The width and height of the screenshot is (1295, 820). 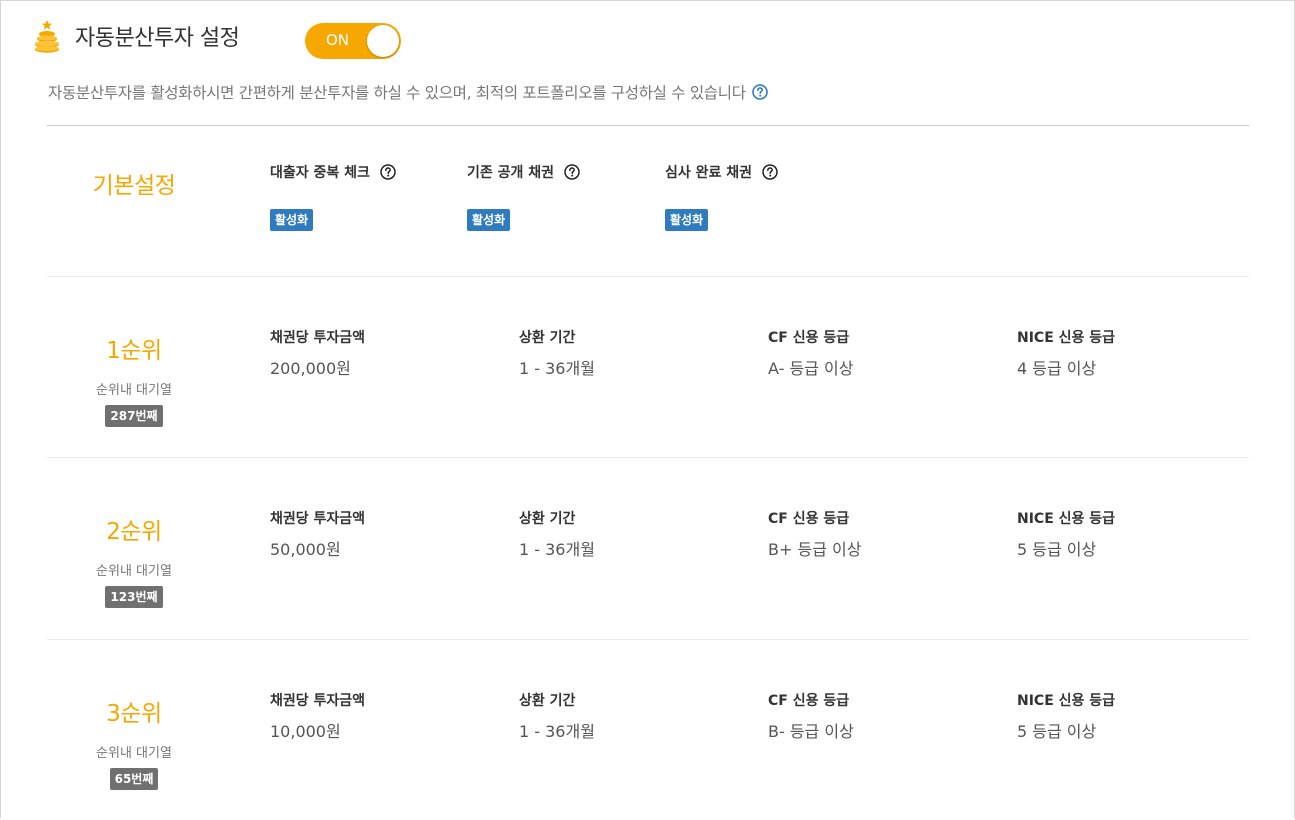 I want to click on toggle-label: ON, so click(x=338, y=40).